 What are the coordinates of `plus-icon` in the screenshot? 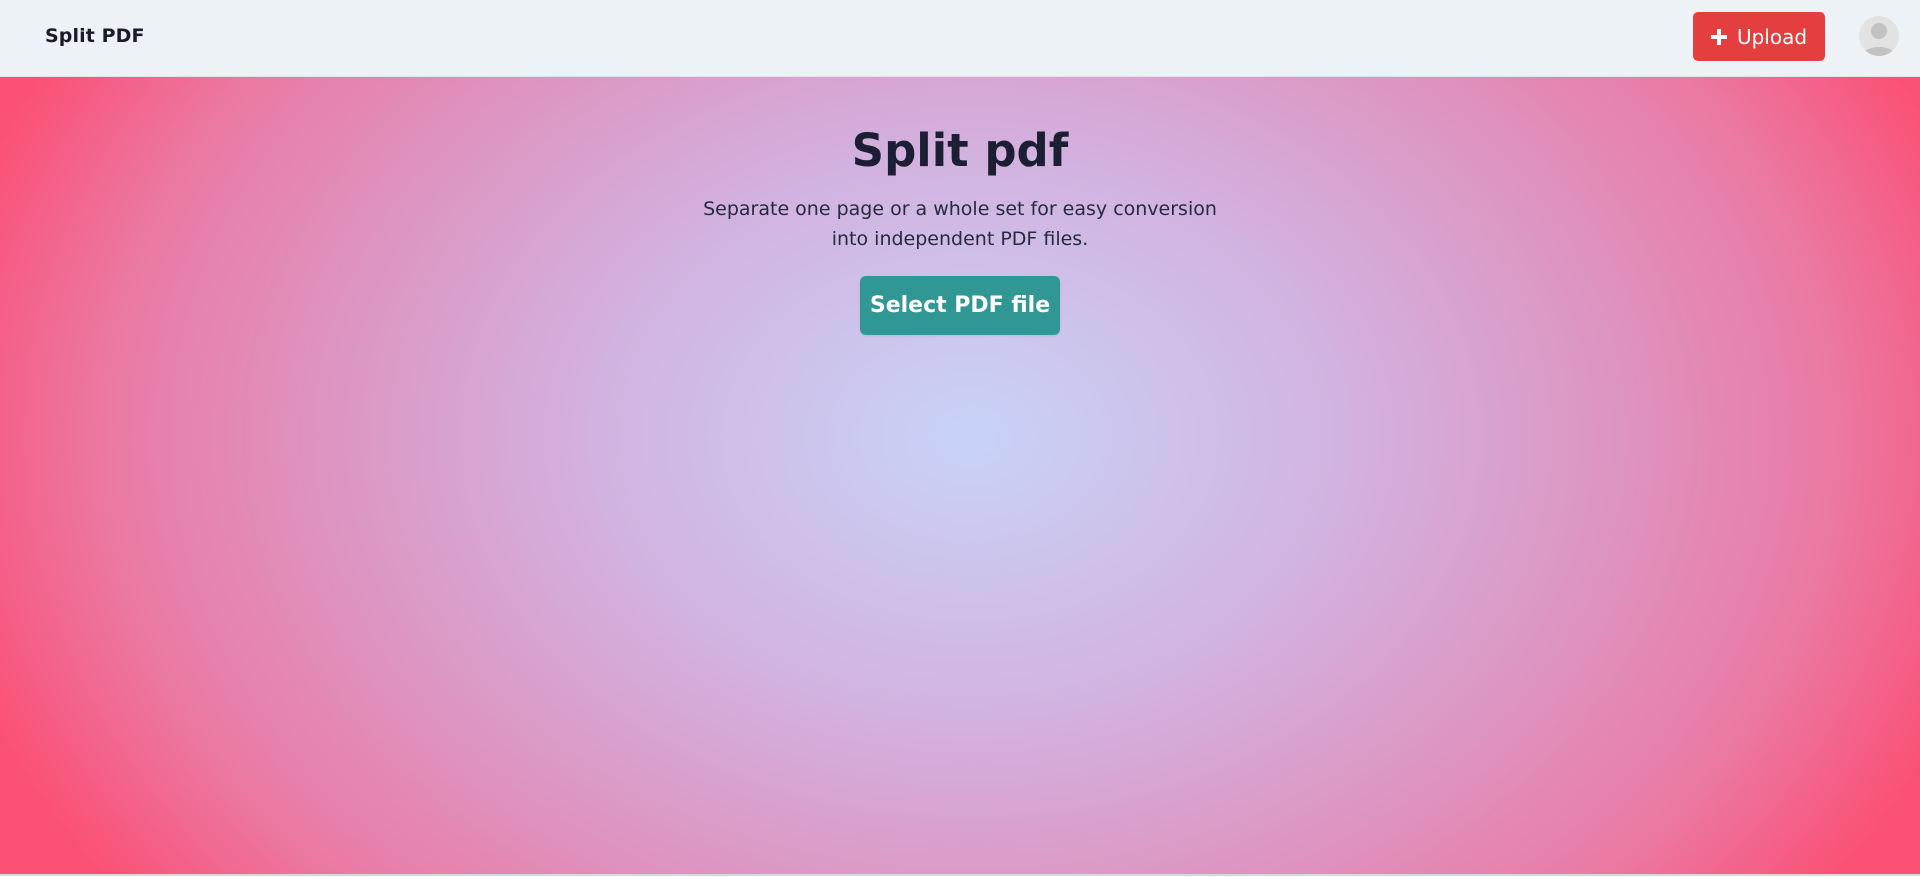 It's located at (1718, 36).